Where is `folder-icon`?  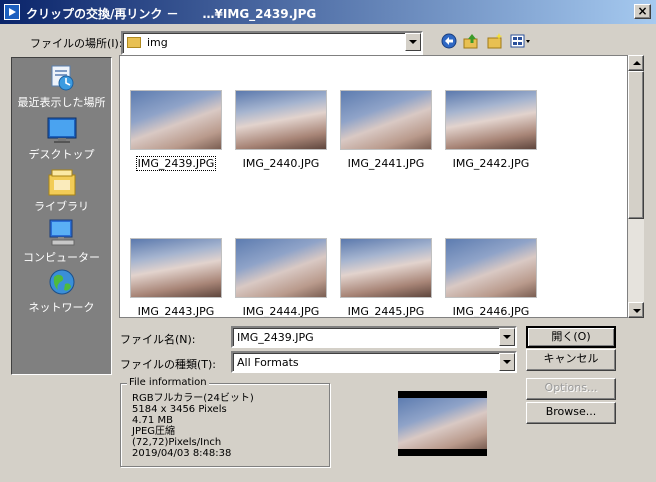 folder-icon is located at coordinates (134, 42).